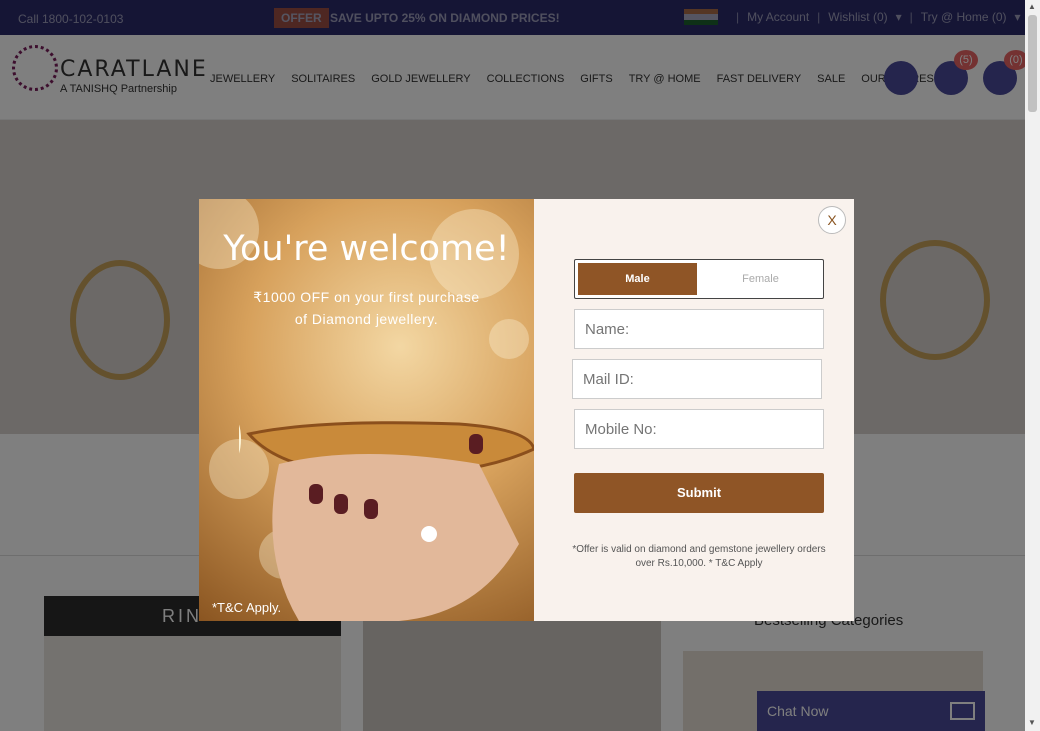 Image resolution: width=1040 pixels, height=731 pixels. Describe the element at coordinates (386, 521) in the screenshot. I see `diya-hands-image` at that location.